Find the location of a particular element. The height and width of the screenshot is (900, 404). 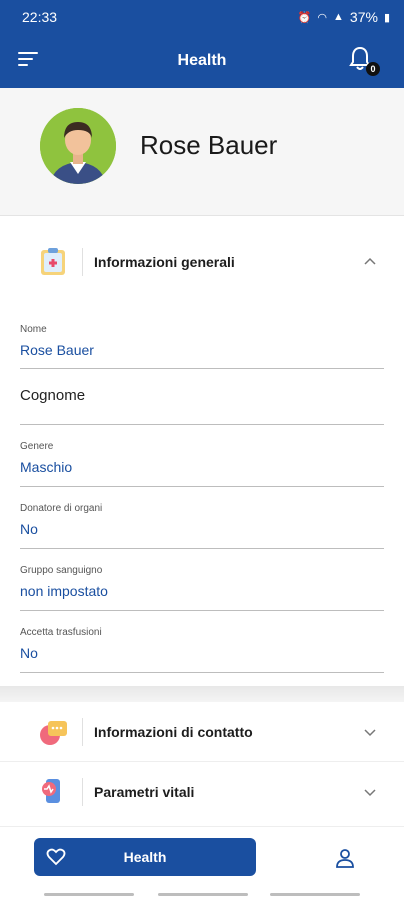

contact-info-card: Informazioni di contatto is located at coordinates (202, 732).